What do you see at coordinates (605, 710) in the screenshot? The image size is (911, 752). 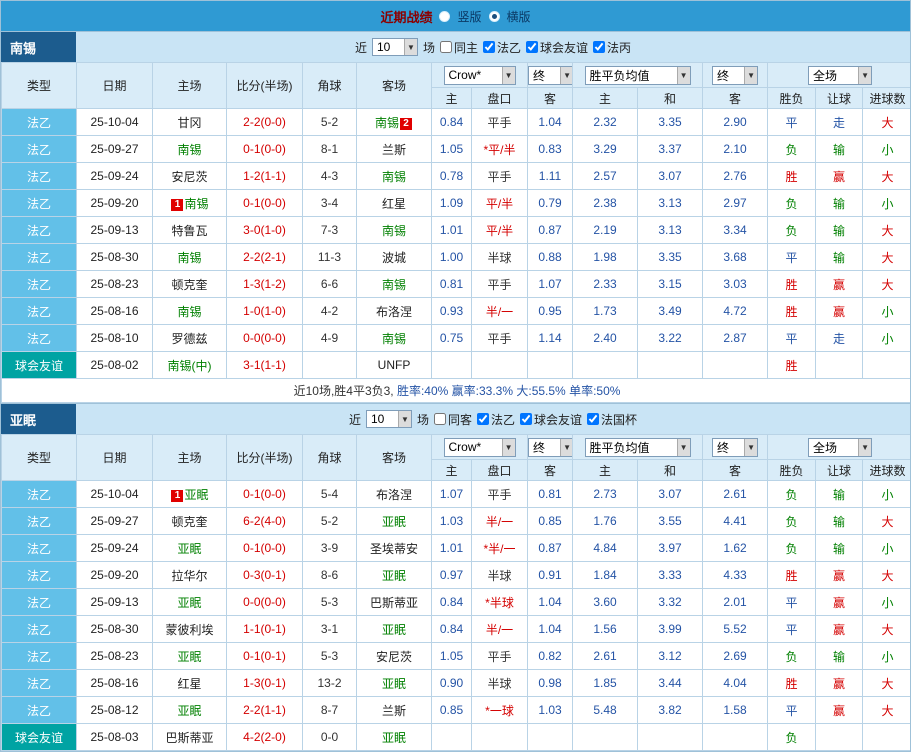 I see `avg-home-odds: 5.48` at bounding box center [605, 710].